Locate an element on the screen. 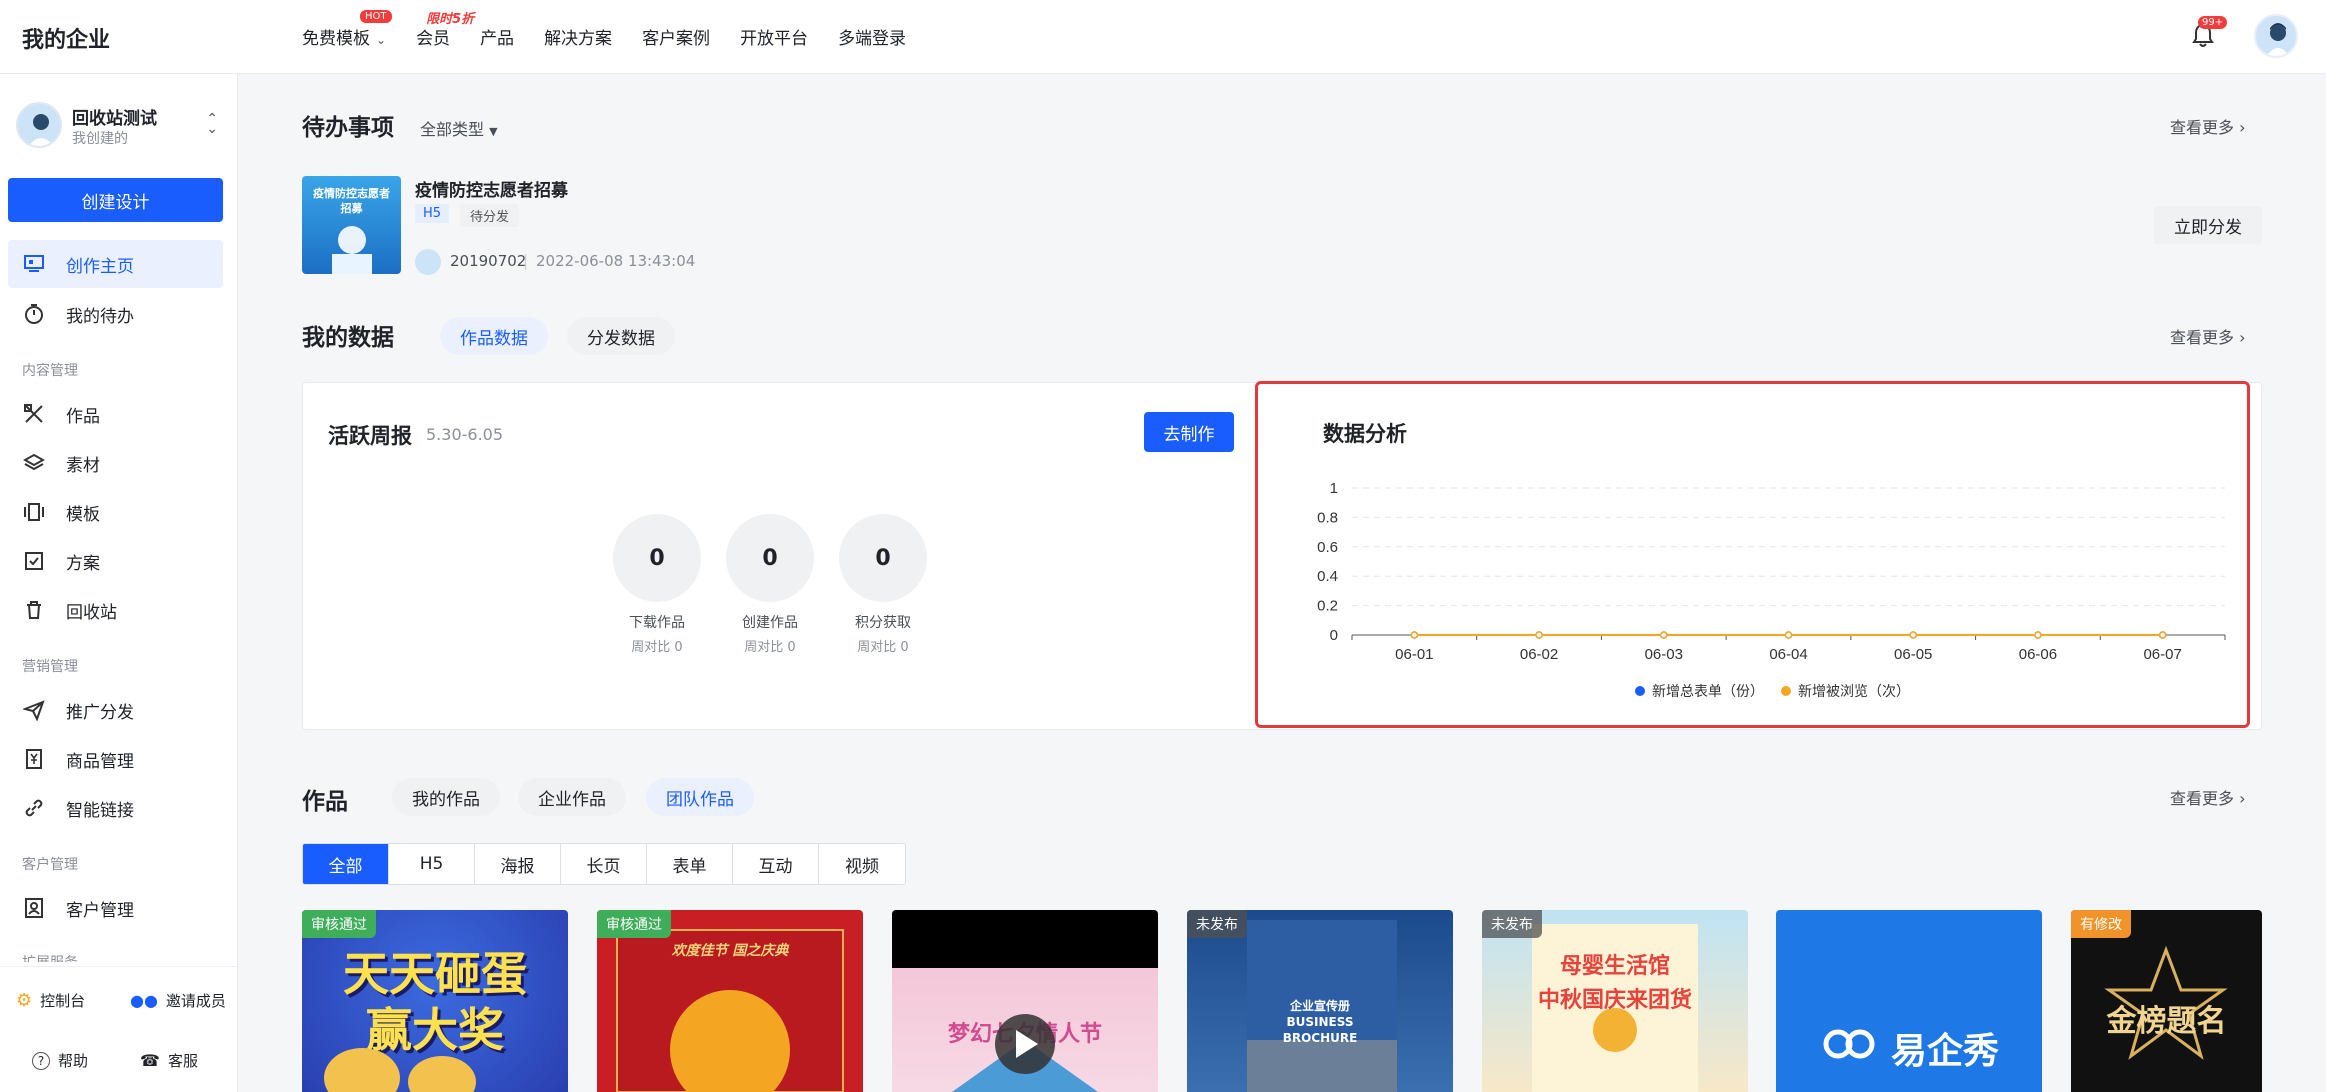 This screenshot has width=2326, height=1092. stat-label: 下载作品 is located at coordinates (657, 623).